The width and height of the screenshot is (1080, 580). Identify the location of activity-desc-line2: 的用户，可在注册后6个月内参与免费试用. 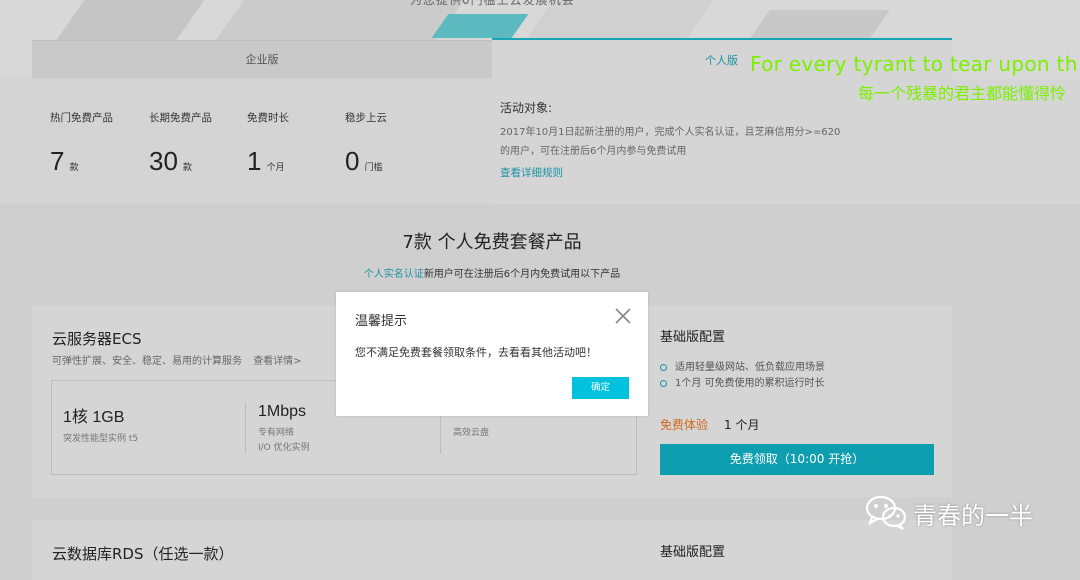
(593, 151).